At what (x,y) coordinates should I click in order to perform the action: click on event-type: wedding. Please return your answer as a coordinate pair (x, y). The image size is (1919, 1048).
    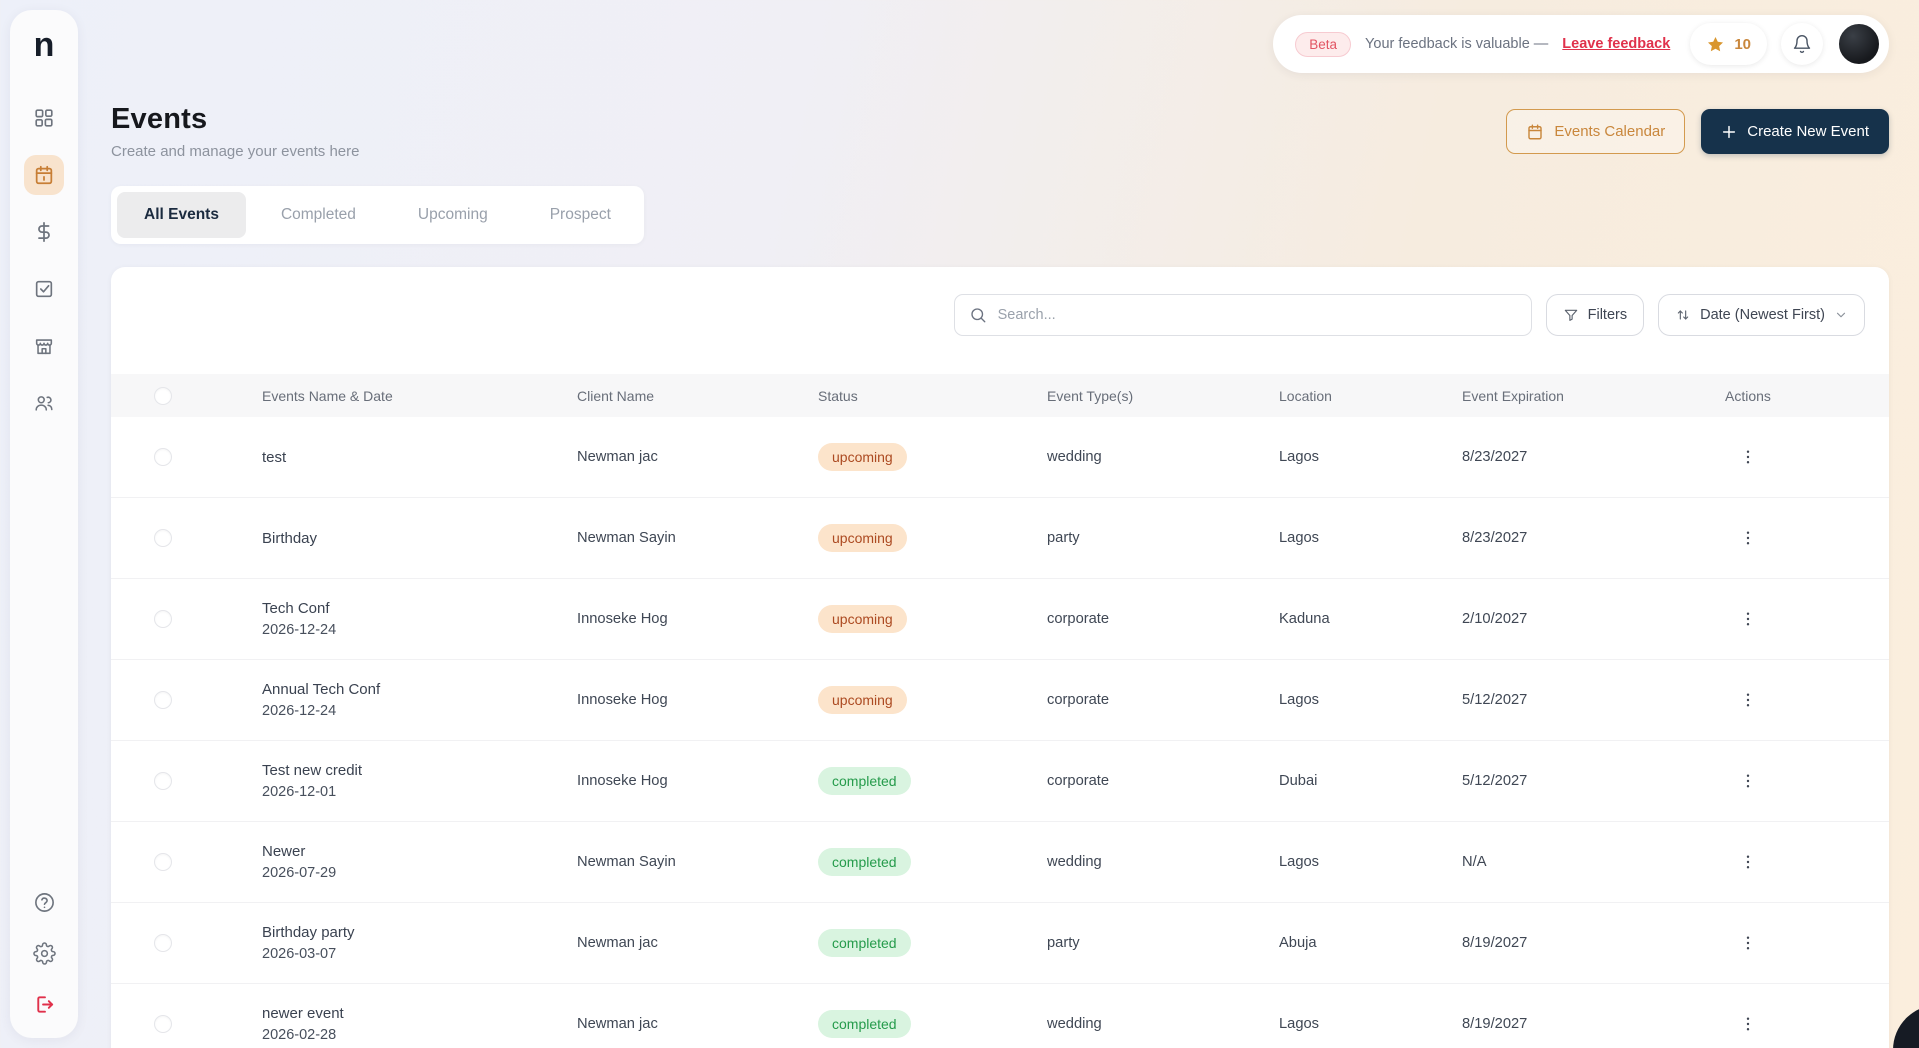
    Looking at the image, I should click on (1074, 457).